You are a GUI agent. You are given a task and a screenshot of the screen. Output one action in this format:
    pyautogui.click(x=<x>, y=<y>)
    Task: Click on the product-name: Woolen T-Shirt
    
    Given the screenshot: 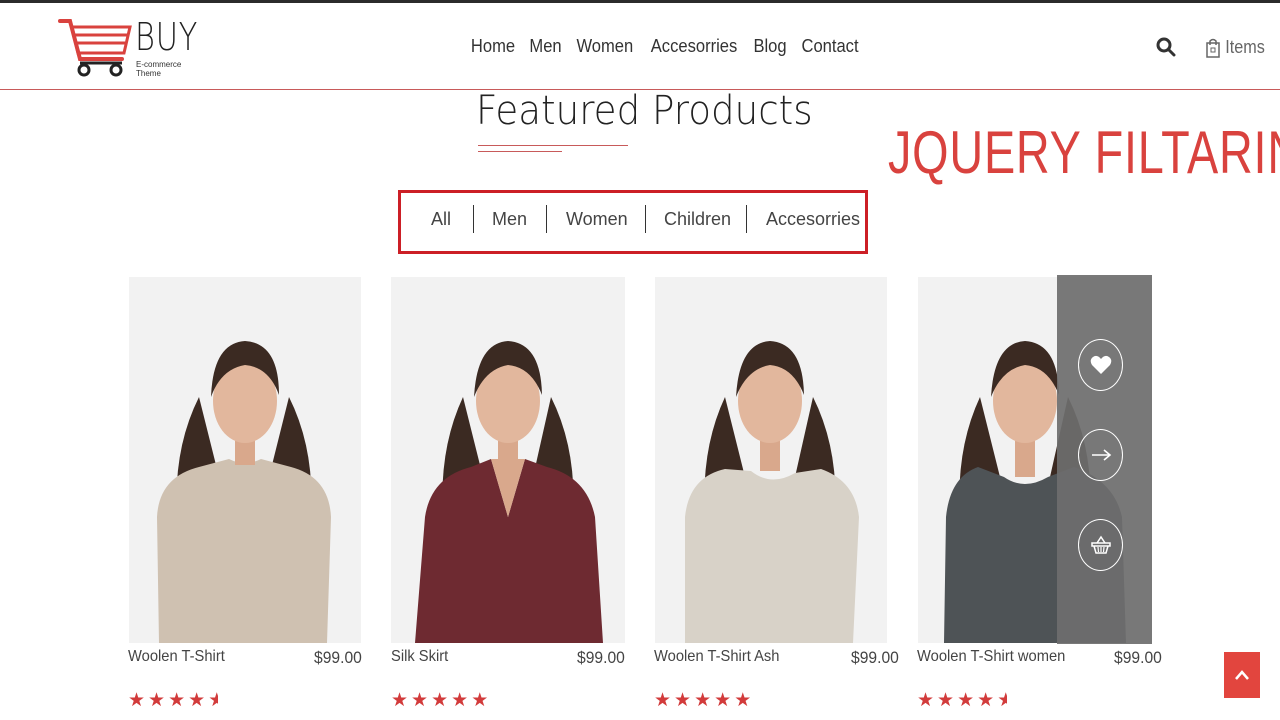 What is the action you would take?
    pyautogui.click(x=176, y=657)
    